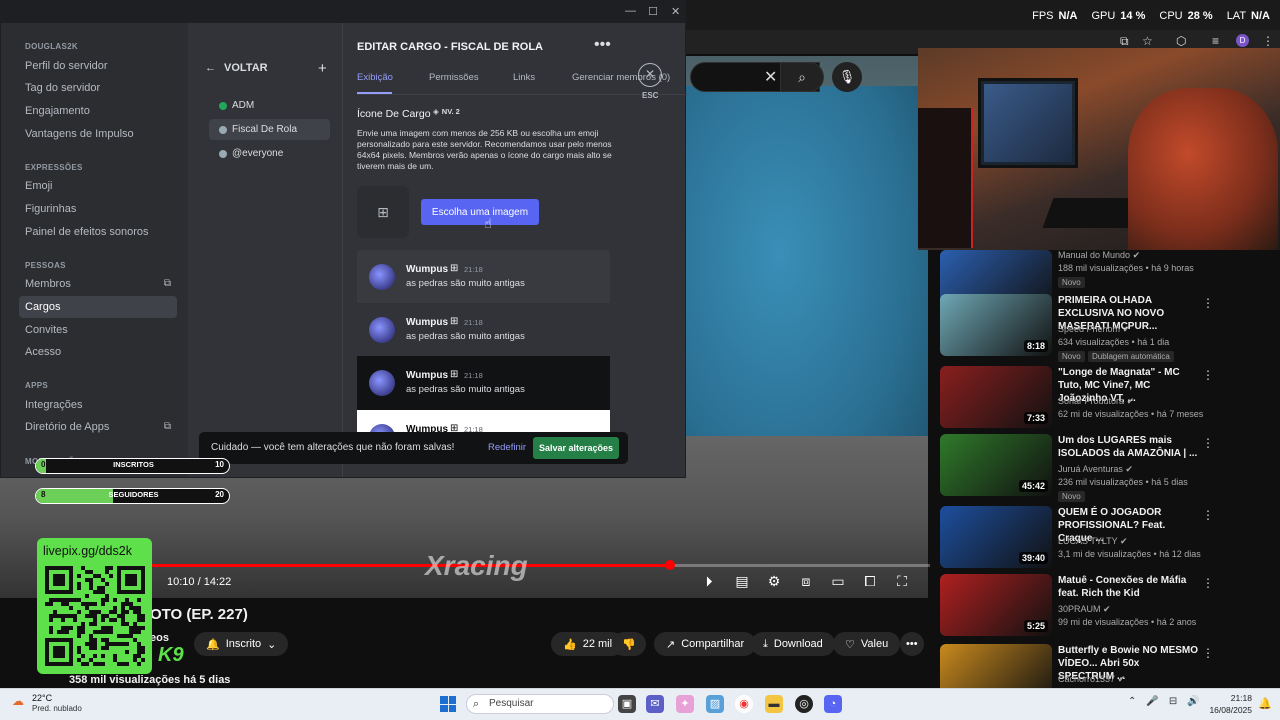 This screenshot has width=1280, height=720. Describe the element at coordinates (98, 66) in the screenshot. I see `sidebar-item-server-profile: Perfil do servidor` at that location.